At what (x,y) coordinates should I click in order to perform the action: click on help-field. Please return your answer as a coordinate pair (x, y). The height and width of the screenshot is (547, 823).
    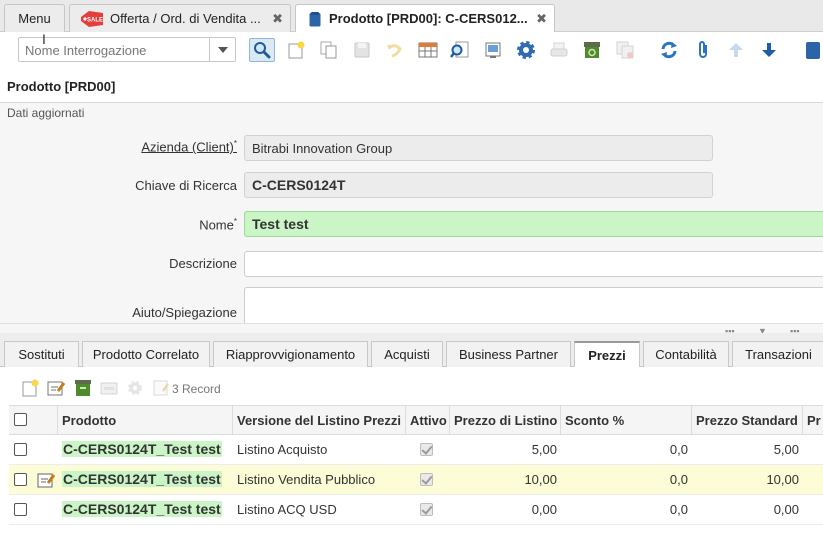
    Looking at the image, I should click on (533, 307).